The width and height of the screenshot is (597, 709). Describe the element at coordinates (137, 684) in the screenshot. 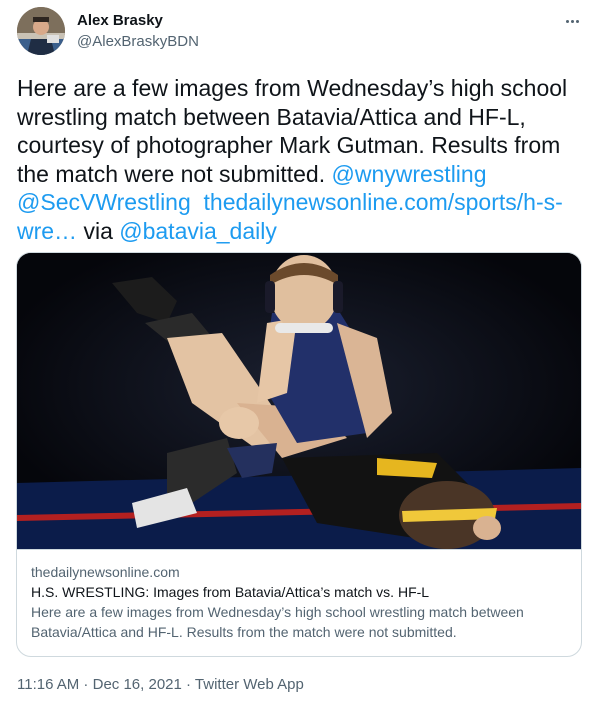

I see `tweet-date: Dec 16, 2021` at that location.